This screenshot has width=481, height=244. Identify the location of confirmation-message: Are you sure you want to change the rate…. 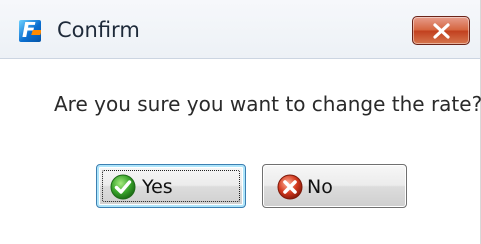
(267, 104).